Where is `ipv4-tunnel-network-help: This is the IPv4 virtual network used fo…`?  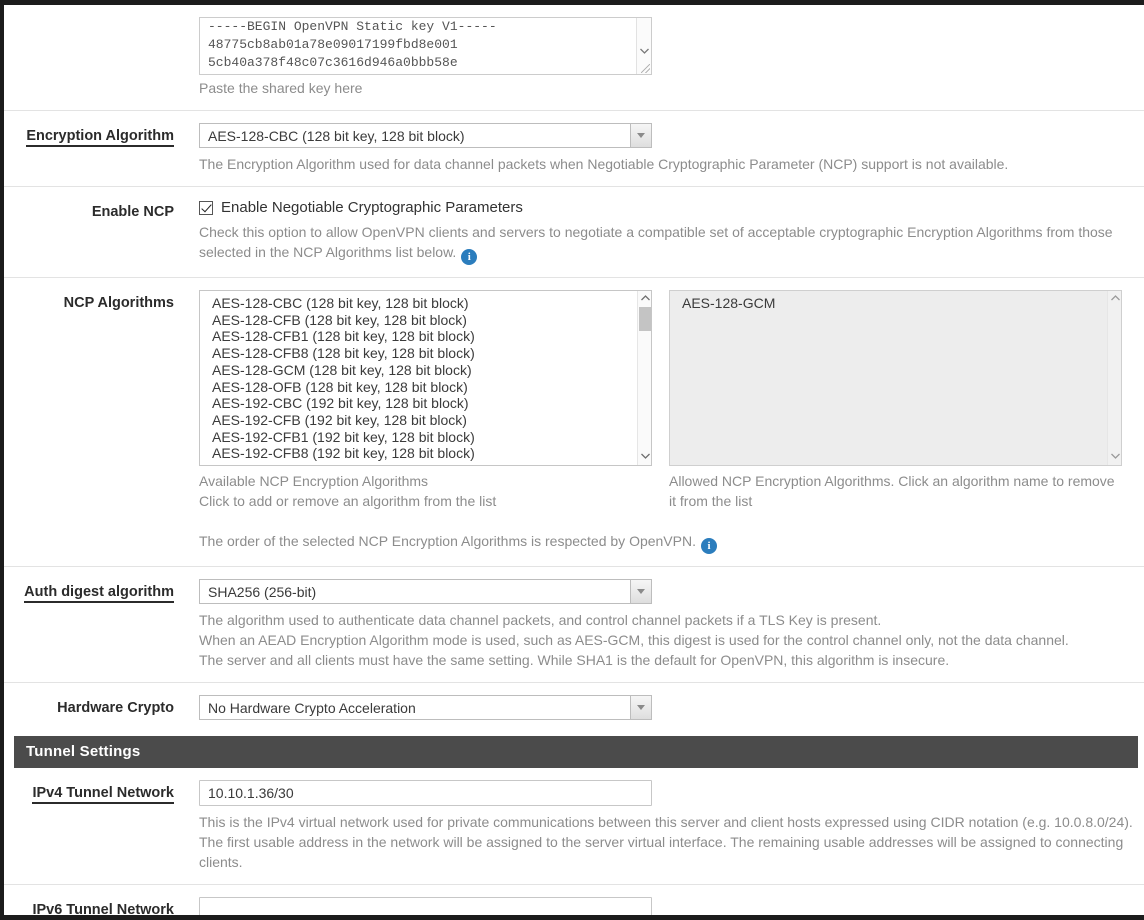
ipv4-tunnel-network-help: This is the IPv4 virtual network used fo… is located at coordinates (666, 842).